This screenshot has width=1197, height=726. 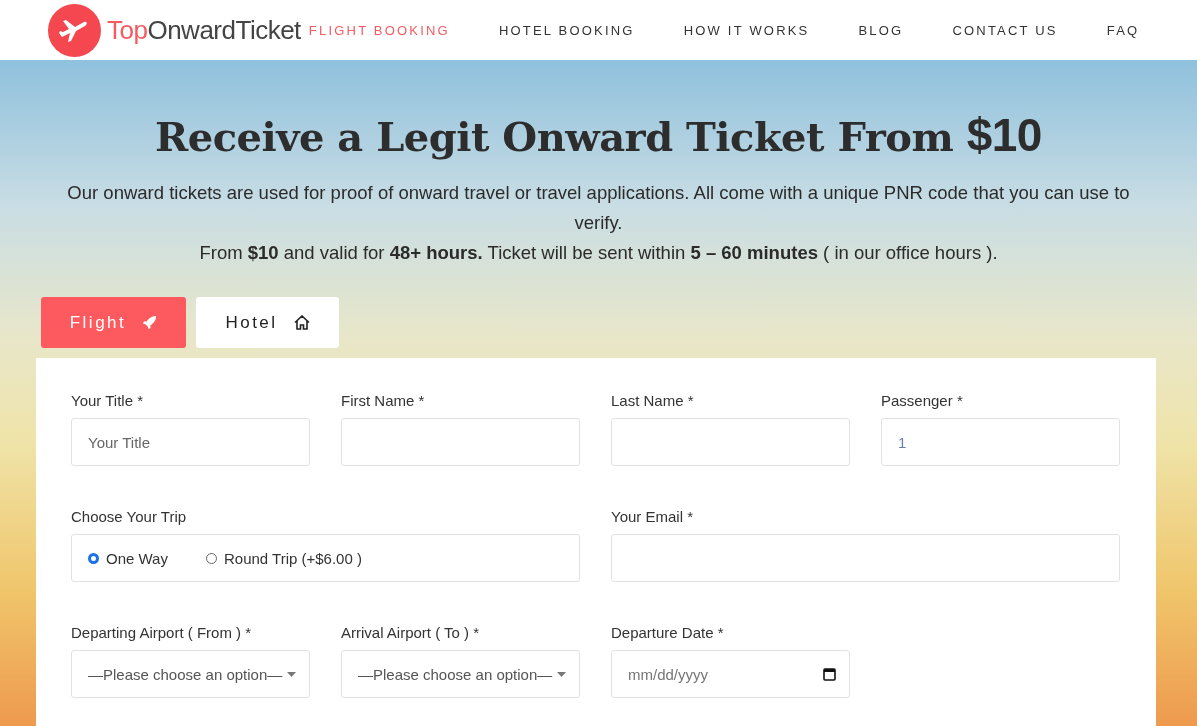 I want to click on hero-description: Our onward tickets are used for proof of onward travel or travel applications. All come with a unique PNR code that you can use to verify., so click(x=598, y=208).